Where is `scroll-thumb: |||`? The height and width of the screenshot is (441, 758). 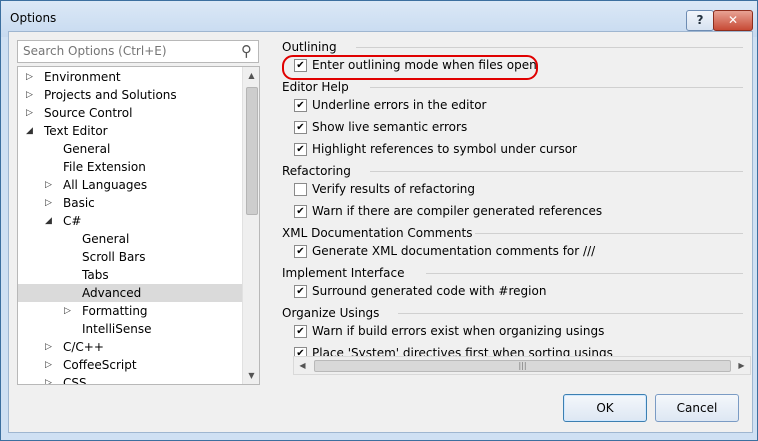
scroll-thumb: ||| is located at coordinates (522, 366).